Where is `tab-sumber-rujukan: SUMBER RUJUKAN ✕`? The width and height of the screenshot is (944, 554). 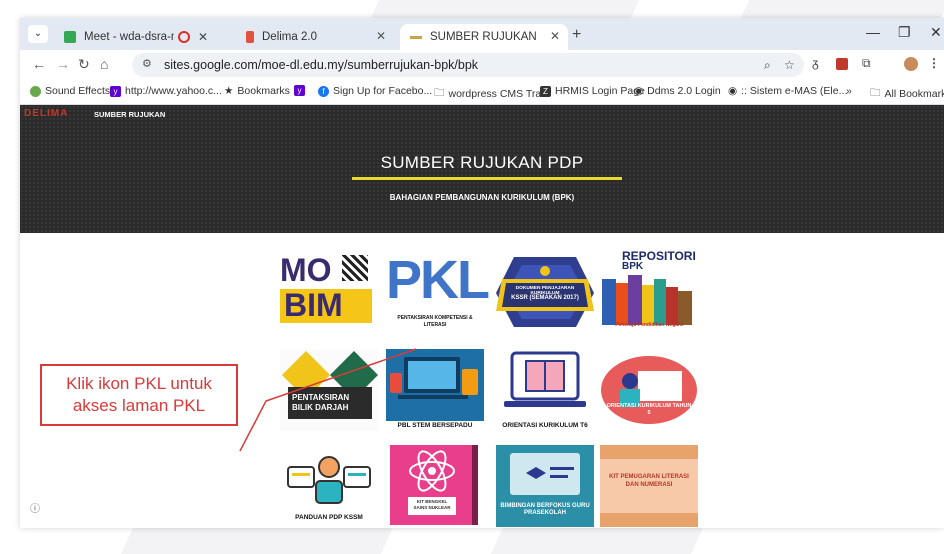
tab-sumber-rujukan: SUMBER RUJUKAN ✕ is located at coordinates (484, 37).